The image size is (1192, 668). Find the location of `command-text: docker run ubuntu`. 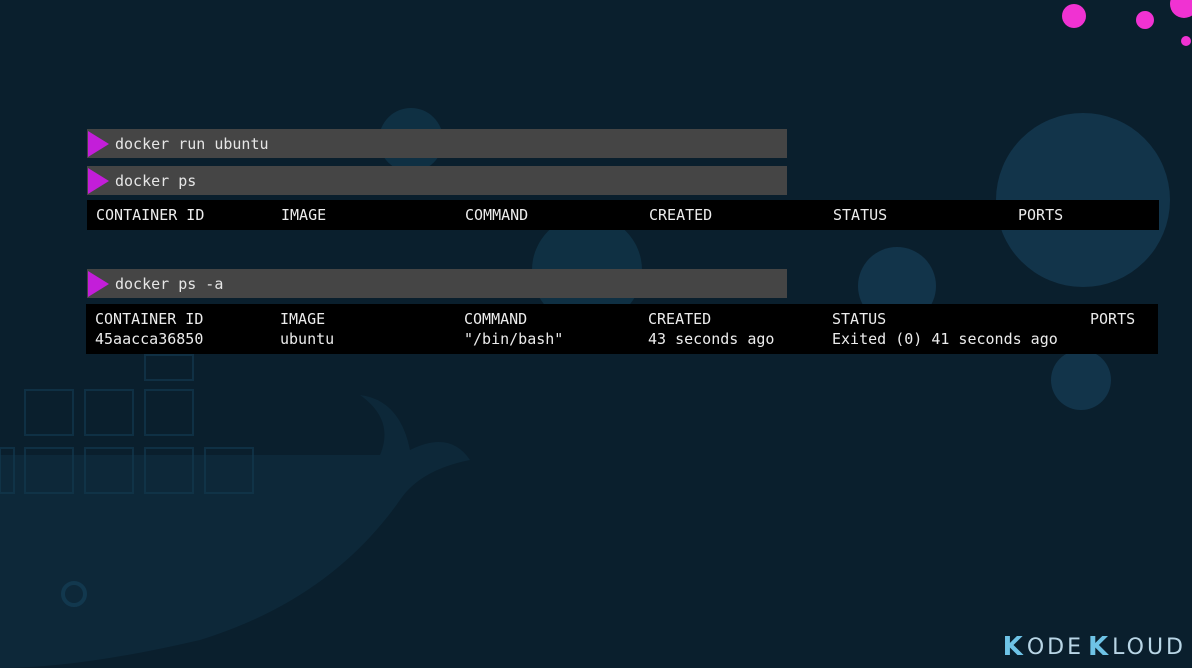

command-text: docker run ubuntu is located at coordinates (192, 143).